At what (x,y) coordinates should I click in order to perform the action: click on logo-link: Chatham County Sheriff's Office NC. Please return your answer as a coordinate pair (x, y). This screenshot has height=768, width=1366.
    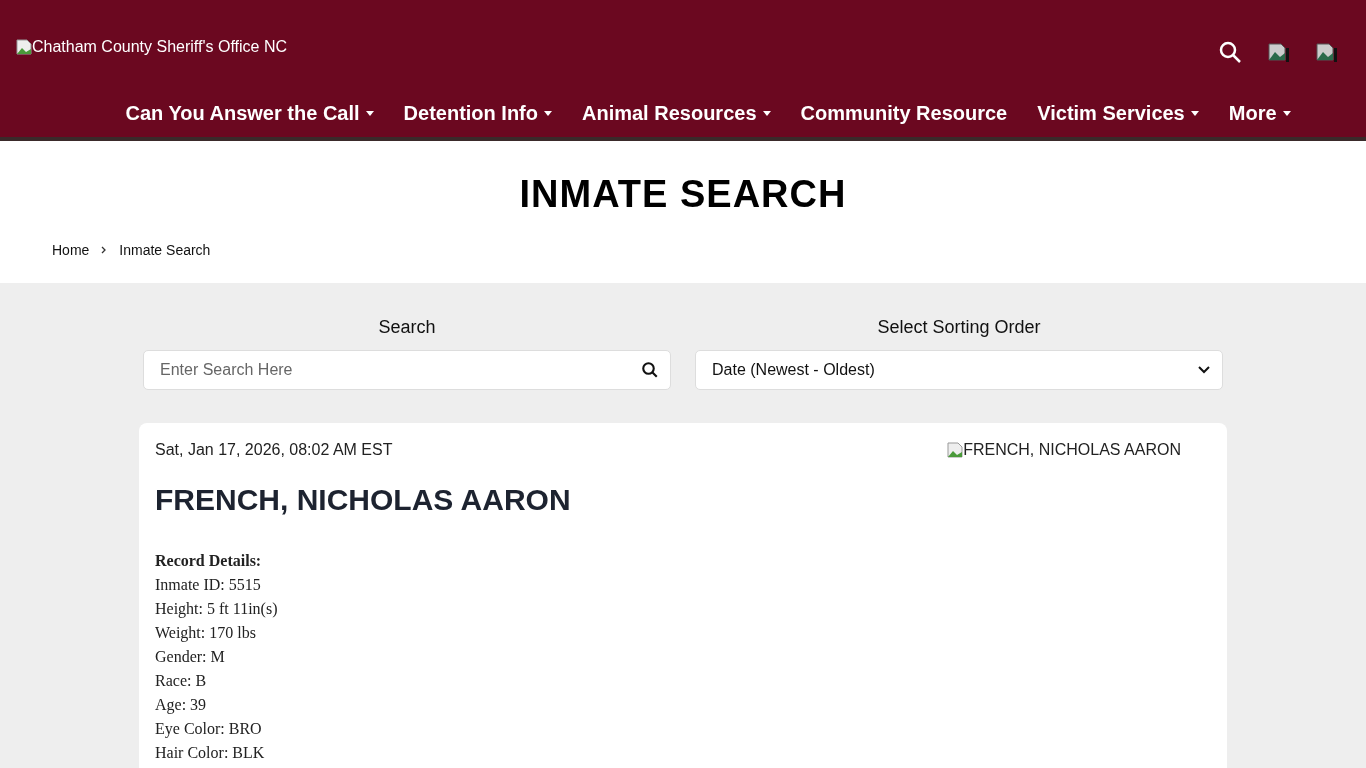
    Looking at the image, I should click on (151, 47).